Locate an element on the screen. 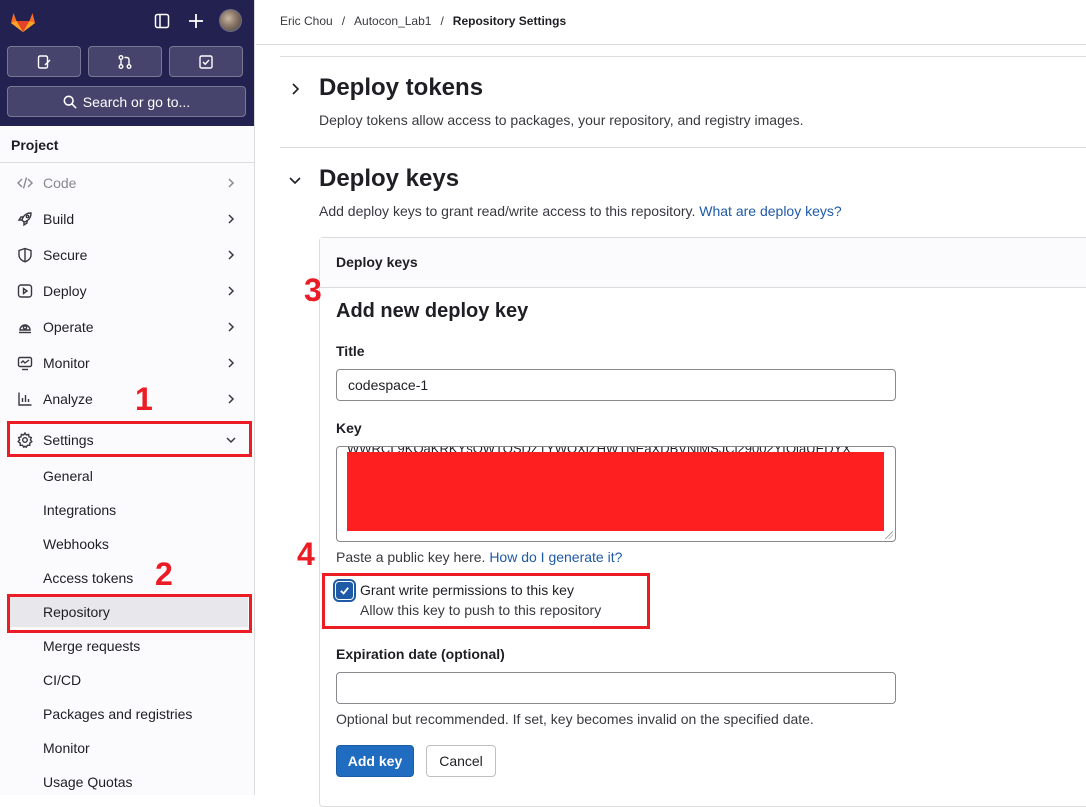 The width and height of the screenshot is (1086, 807). avatar is located at coordinates (230, 20).